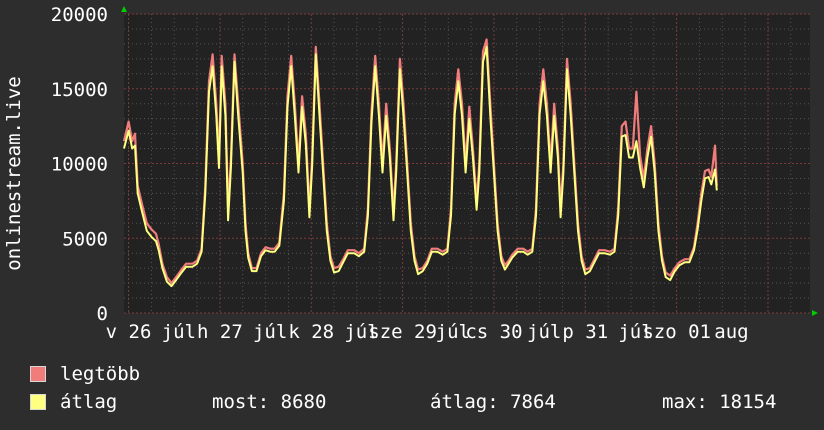 The width and height of the screenshot is (824, 430). I want to click on stat-current: most: 8680, so click(269, 402).